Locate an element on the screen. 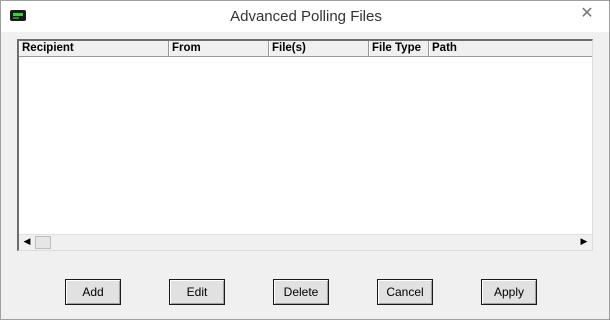 This screenshot has height=320, width=610. column-header-from: From is located at coordinates (219, 48).